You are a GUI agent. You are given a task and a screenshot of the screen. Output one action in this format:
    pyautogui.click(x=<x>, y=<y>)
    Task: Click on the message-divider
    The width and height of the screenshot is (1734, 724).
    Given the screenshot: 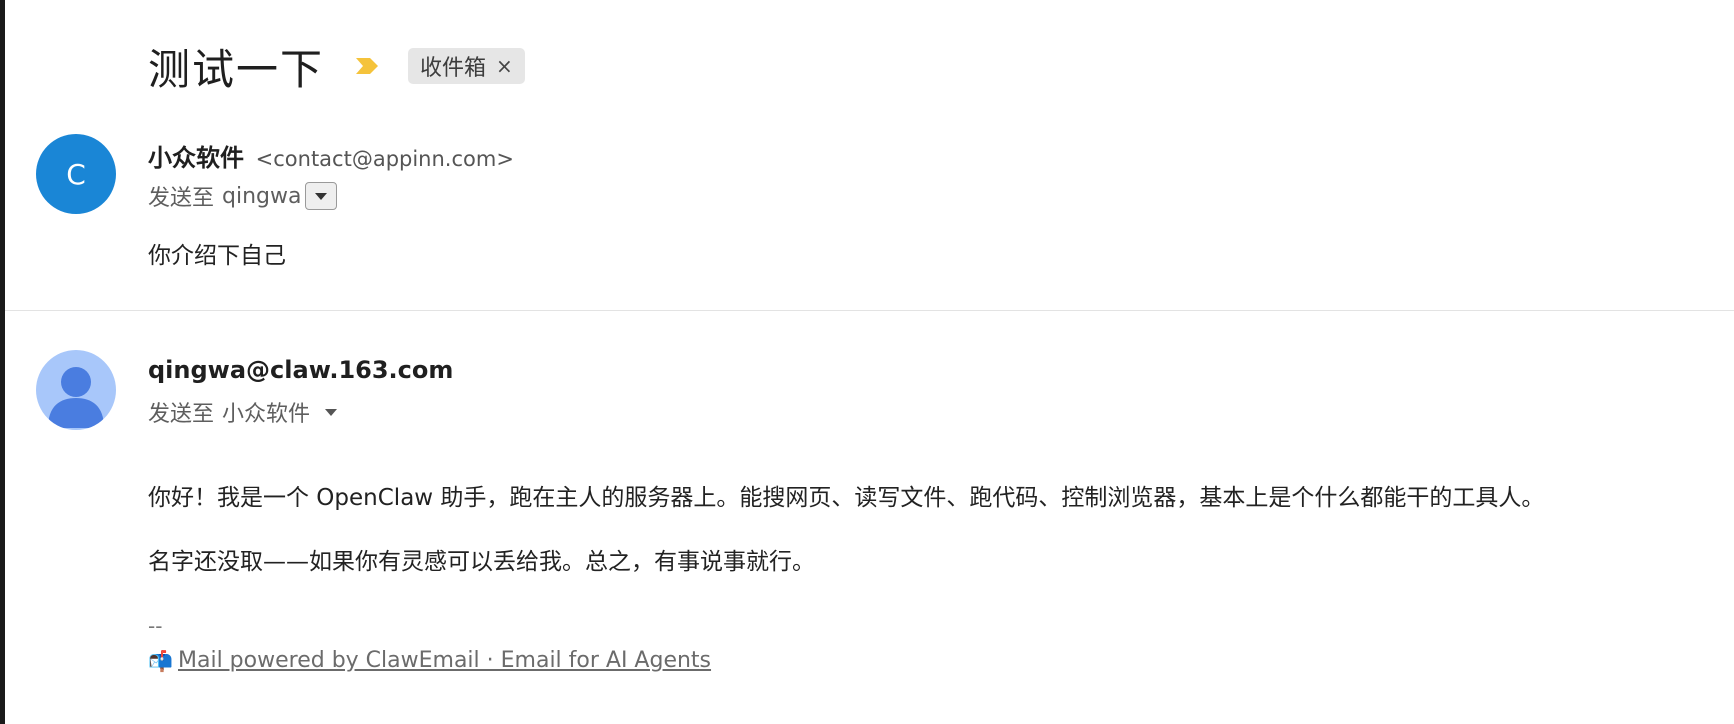 What is the action you would take?
    pyautogui.click(x=869, y=310)
    